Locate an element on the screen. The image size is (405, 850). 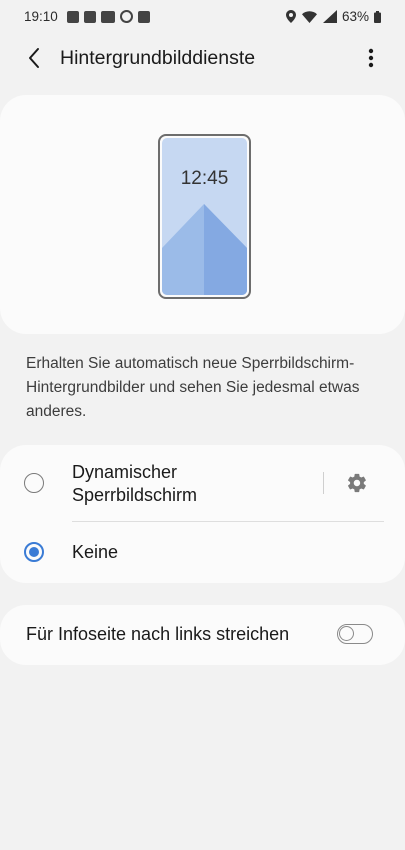
status-time: 19:10 is located at coordinates (41, 16).